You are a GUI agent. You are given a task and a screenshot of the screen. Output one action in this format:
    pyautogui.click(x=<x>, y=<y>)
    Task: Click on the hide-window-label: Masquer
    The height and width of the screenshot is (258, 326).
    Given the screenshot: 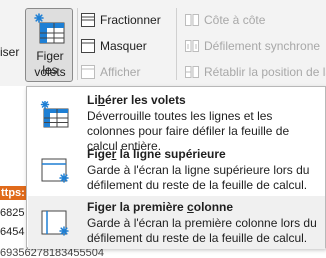 What is the action you would take?
    pyautogui.click(x=123, y=46)
    